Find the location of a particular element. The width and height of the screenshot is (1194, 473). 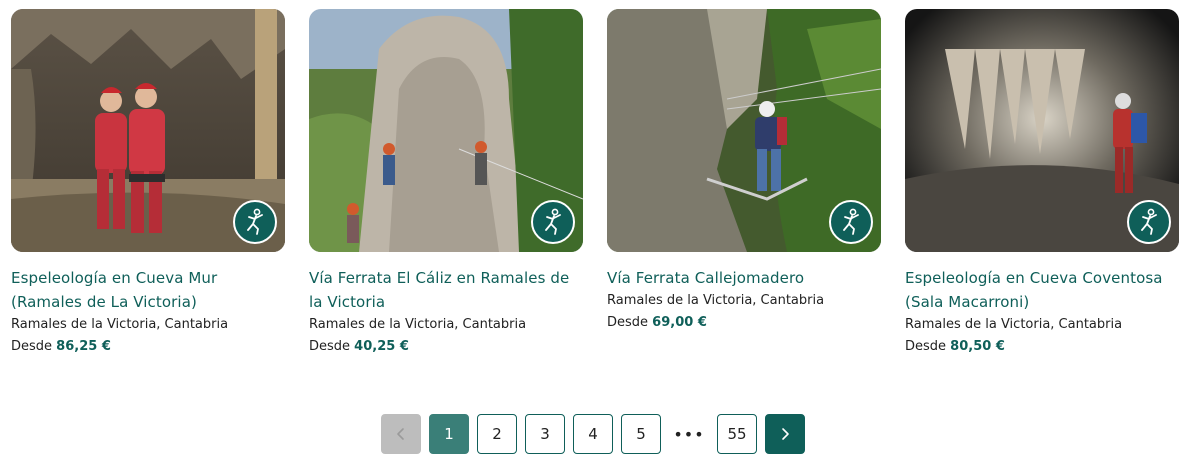

activity-price: Desde 69,00 € is located at coordinates (744, 323).